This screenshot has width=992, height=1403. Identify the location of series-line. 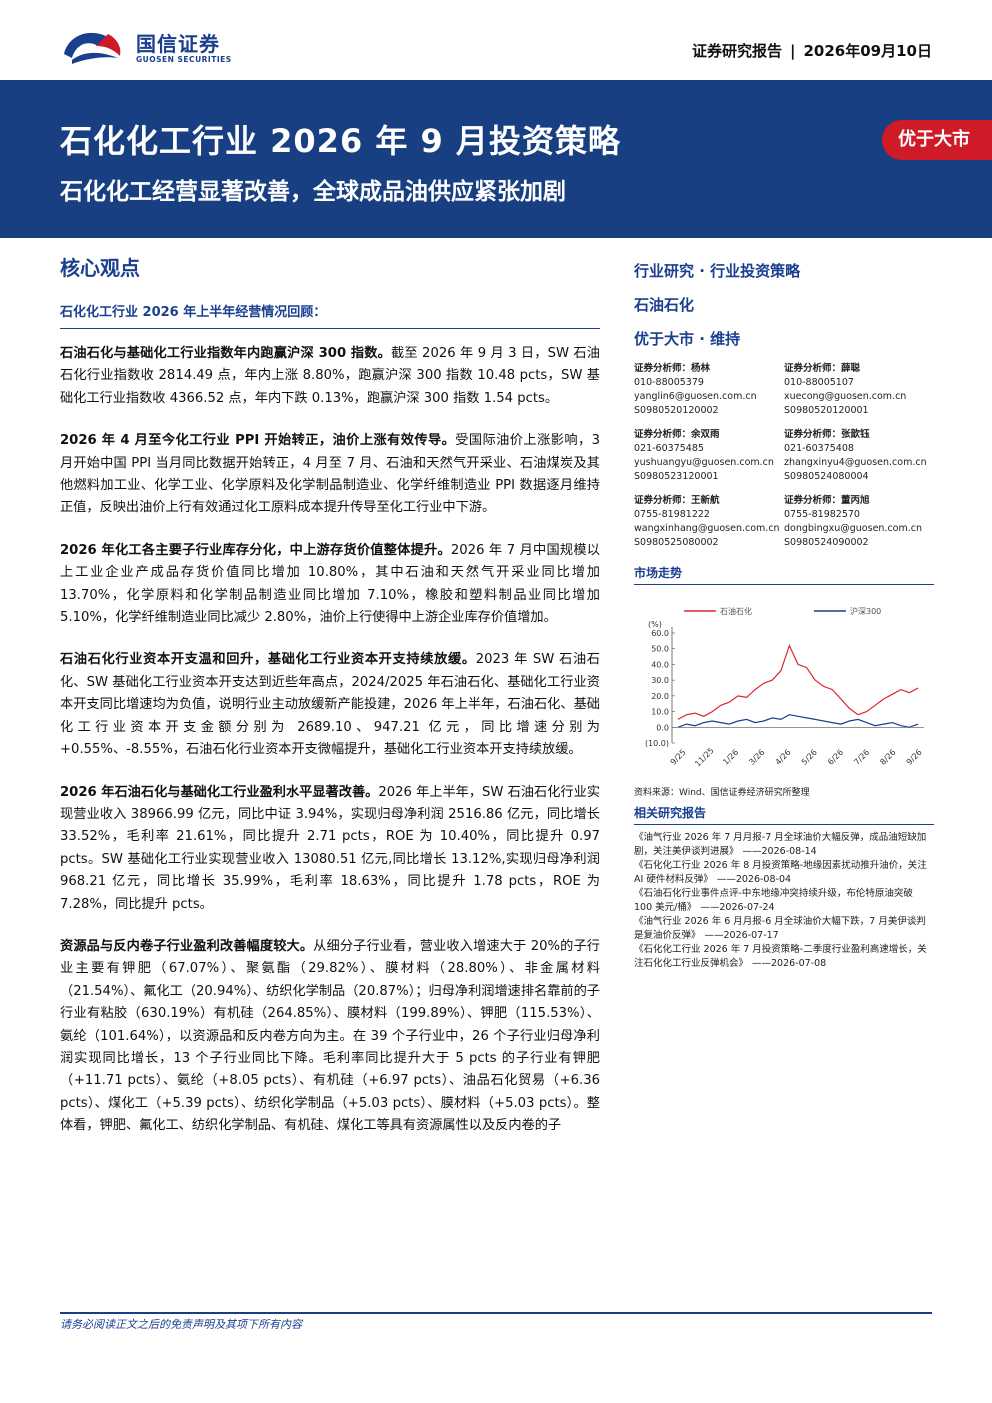
(798, 681).